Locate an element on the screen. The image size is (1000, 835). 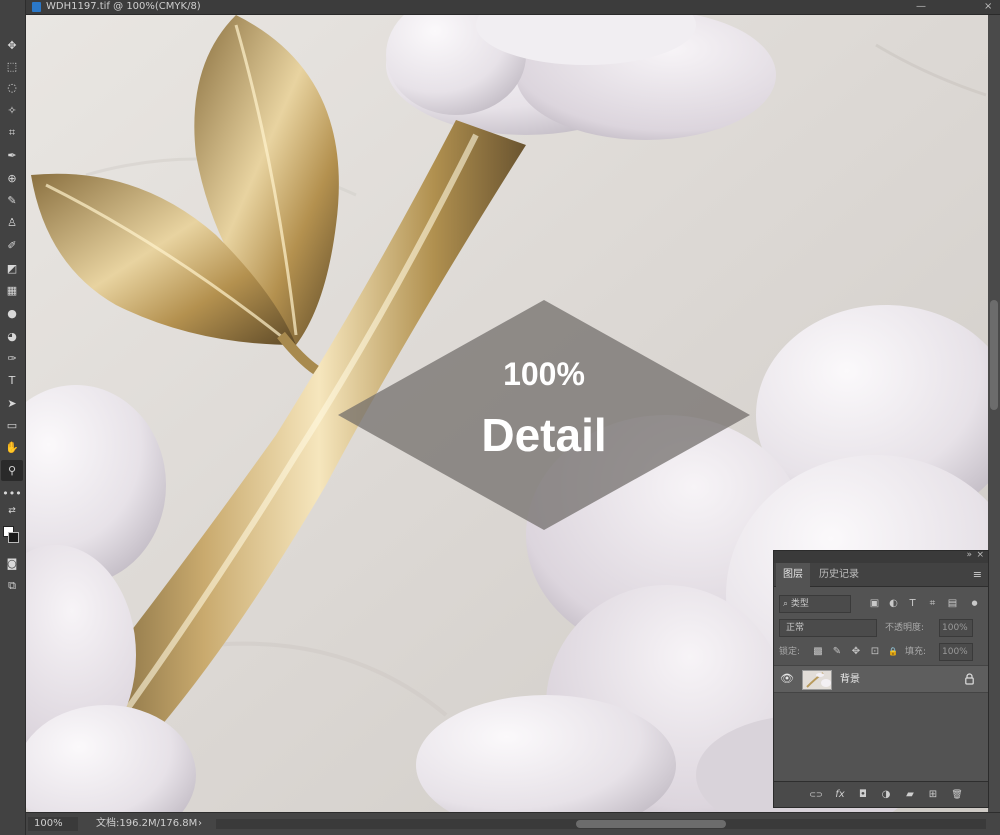
quick-mask-icon: ◙ is located at coordinates (12, 563).